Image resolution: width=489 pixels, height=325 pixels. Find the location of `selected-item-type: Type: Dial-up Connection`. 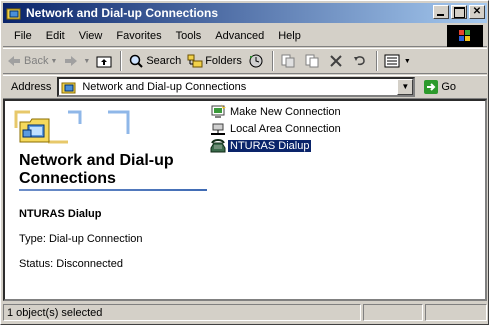

selected-item-type: Type: Dial-up Connection is located at coordinates (81, 239).